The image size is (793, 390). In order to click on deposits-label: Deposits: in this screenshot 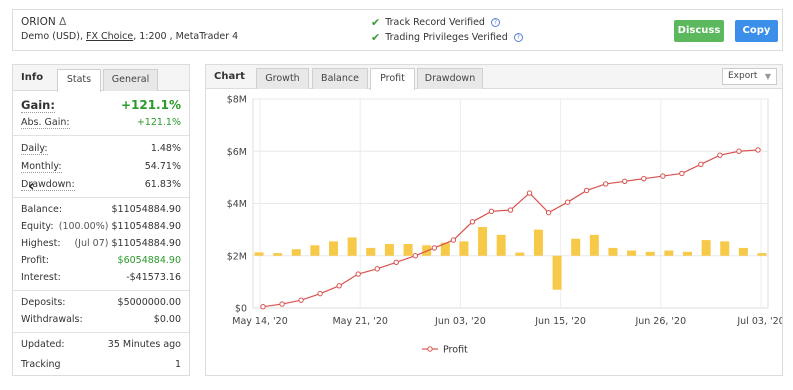, I will do `click(43, 302)`.